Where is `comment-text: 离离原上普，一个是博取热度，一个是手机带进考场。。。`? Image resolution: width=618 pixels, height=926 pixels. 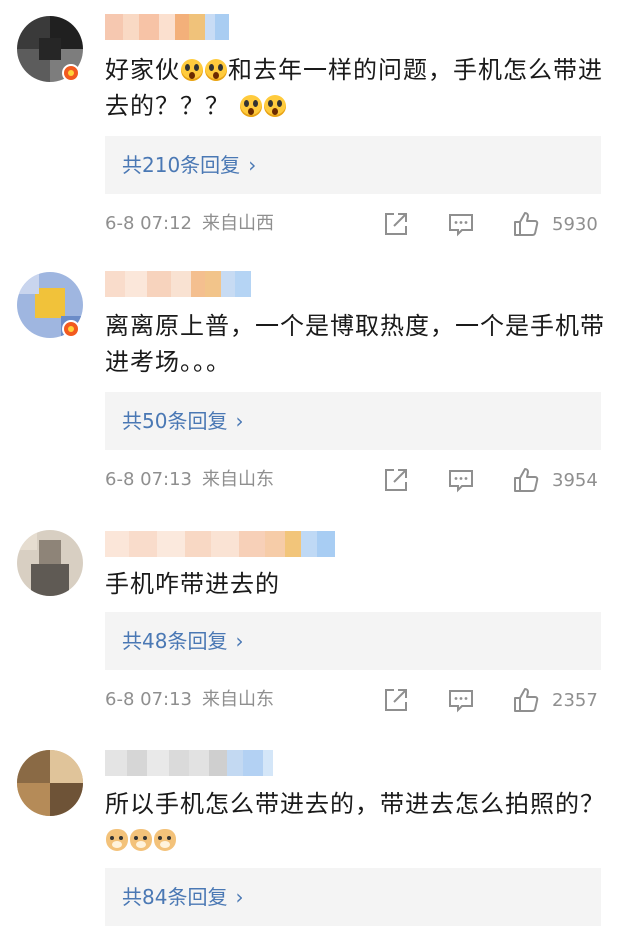
comment-text: 离离原上普，一个是博取热度，一个是手机带进考场。。。 is located at coordinates (355, 344).